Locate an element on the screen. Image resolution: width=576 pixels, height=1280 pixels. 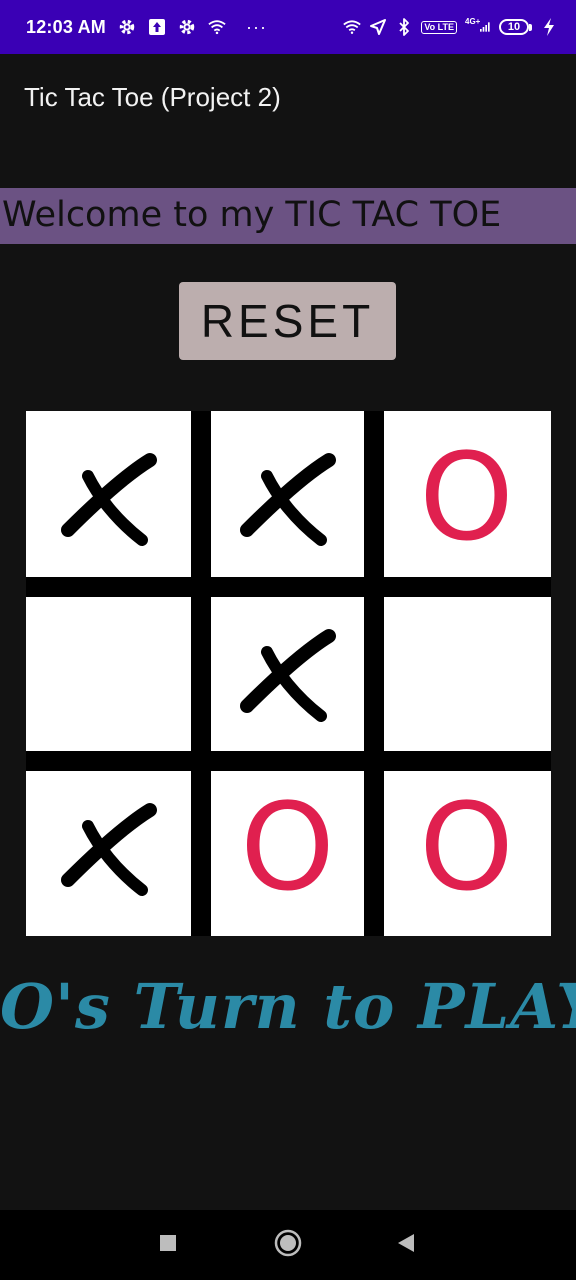
app-title: Tic Tac Toe (Project 2) is located at coordinates (152, 97).